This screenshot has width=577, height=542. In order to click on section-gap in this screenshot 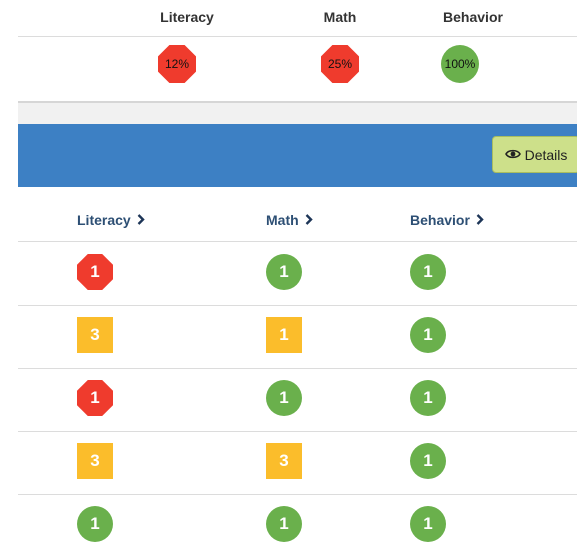, I will do `click(297, 113)`.